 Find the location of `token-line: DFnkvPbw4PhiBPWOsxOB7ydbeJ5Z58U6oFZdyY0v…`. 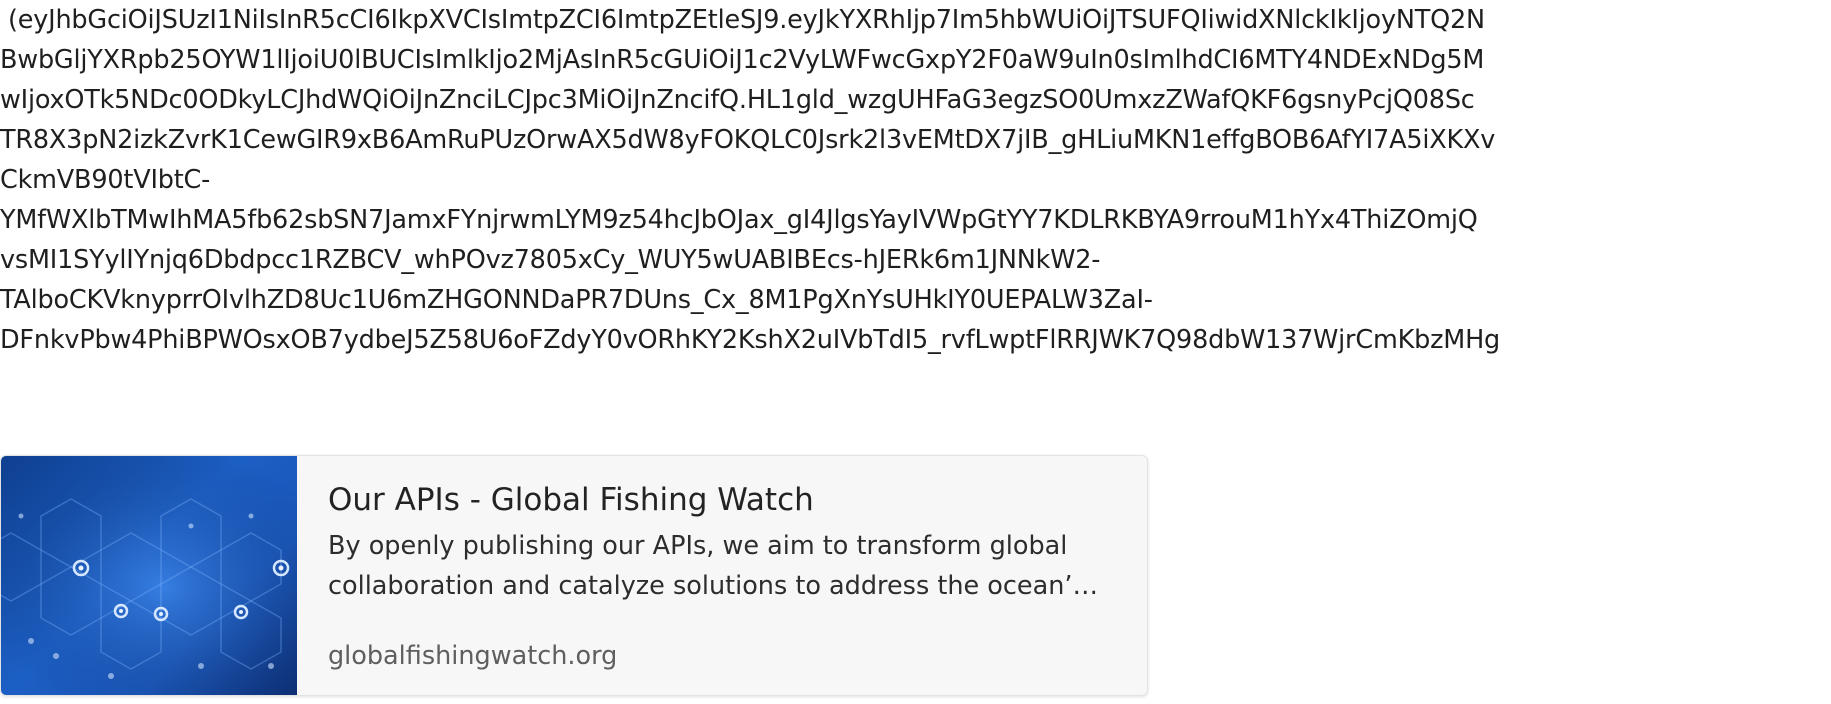

token-line: DFnkvPbw4PhiBPWOsxOB7ydbeJ5Z58U6oFZdyY0v… is located at coordinates (750, 340).